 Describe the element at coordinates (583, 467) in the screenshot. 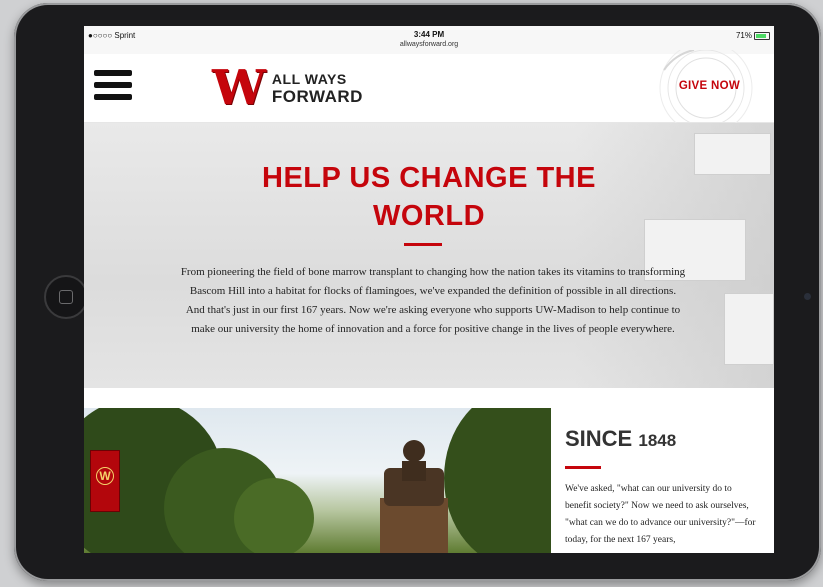

I see `since-divider` at that location.